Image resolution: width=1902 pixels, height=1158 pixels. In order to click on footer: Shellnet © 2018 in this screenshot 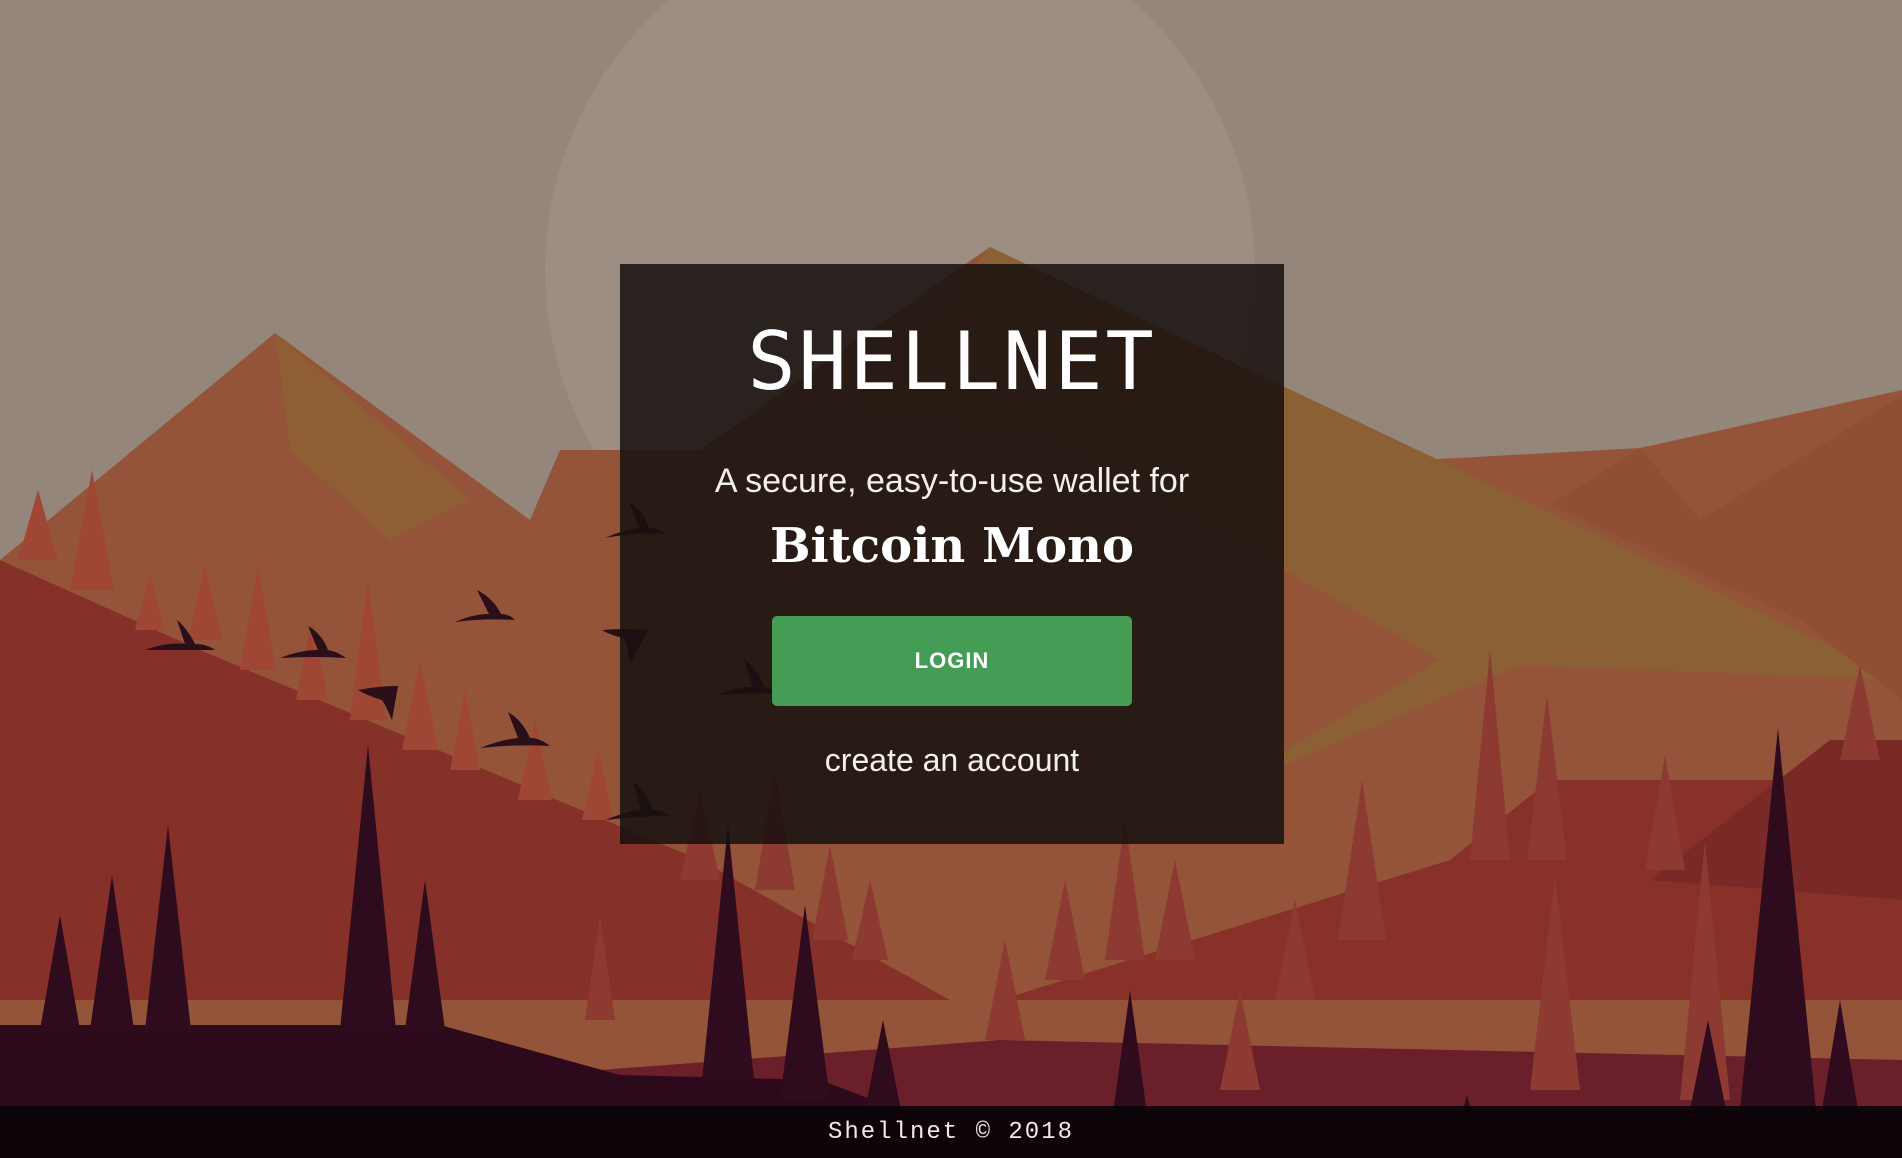, I will do `click(951, 1132)`.